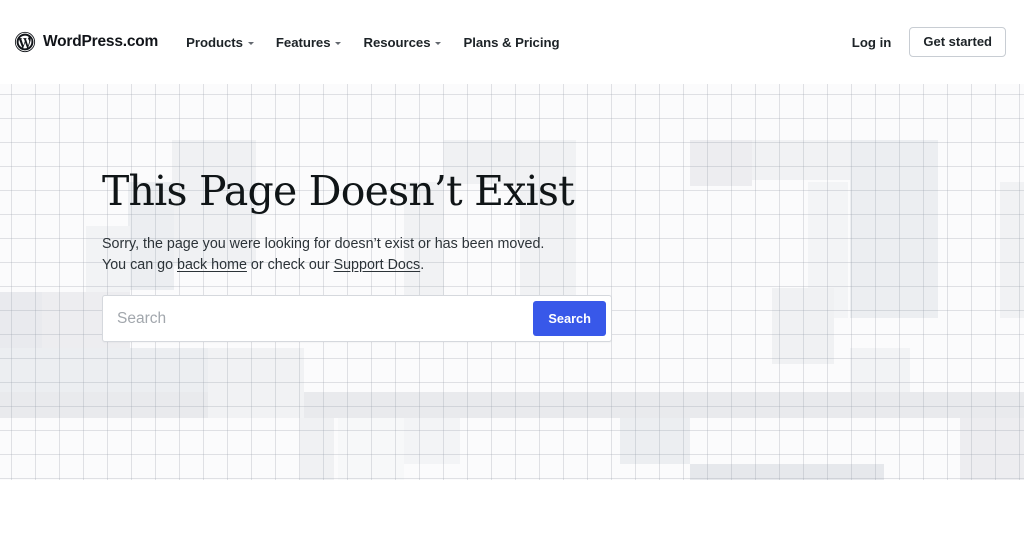  I want to click on hero-bottom-spacer, so click(512, 494).